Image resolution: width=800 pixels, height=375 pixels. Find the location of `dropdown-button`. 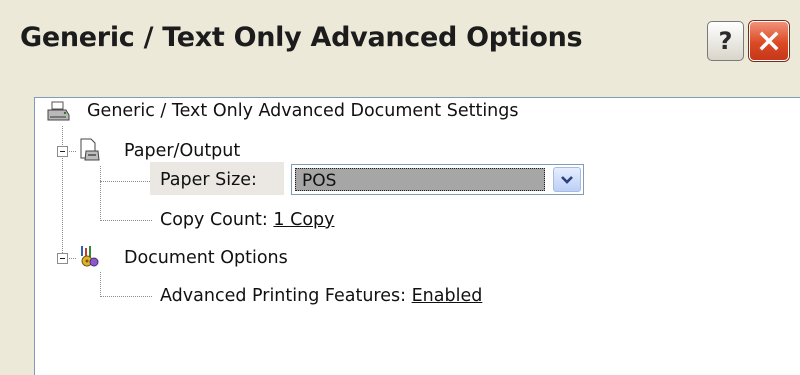

dropdown-button is located at coordinates (567, 179).